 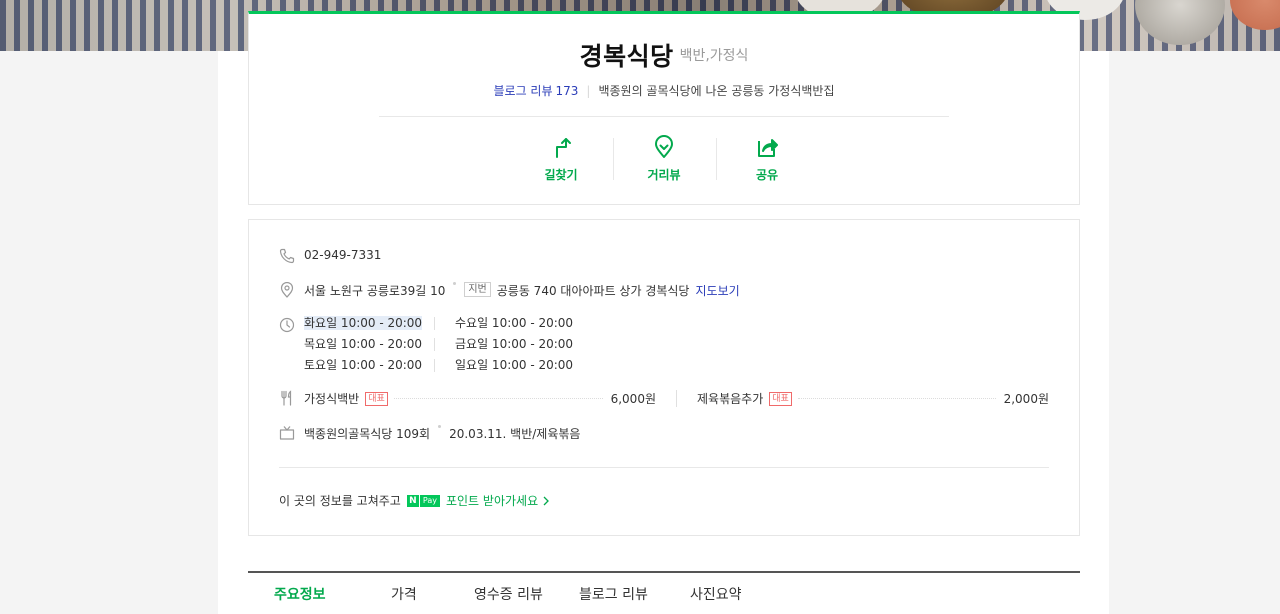 I want to click on menu-name: 가정식백반, so click(x=332, y=399).